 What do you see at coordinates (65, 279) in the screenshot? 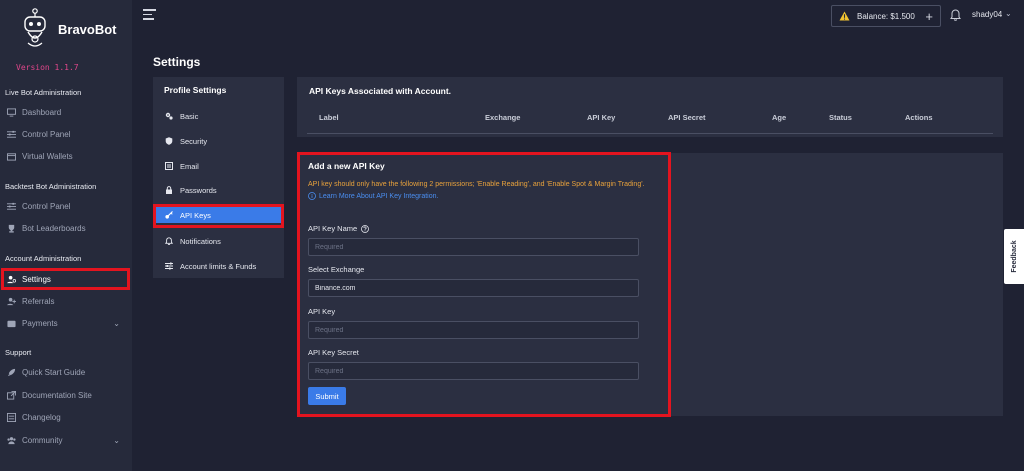
I see `settings-highlight-box` at bounding box center [65, 279].